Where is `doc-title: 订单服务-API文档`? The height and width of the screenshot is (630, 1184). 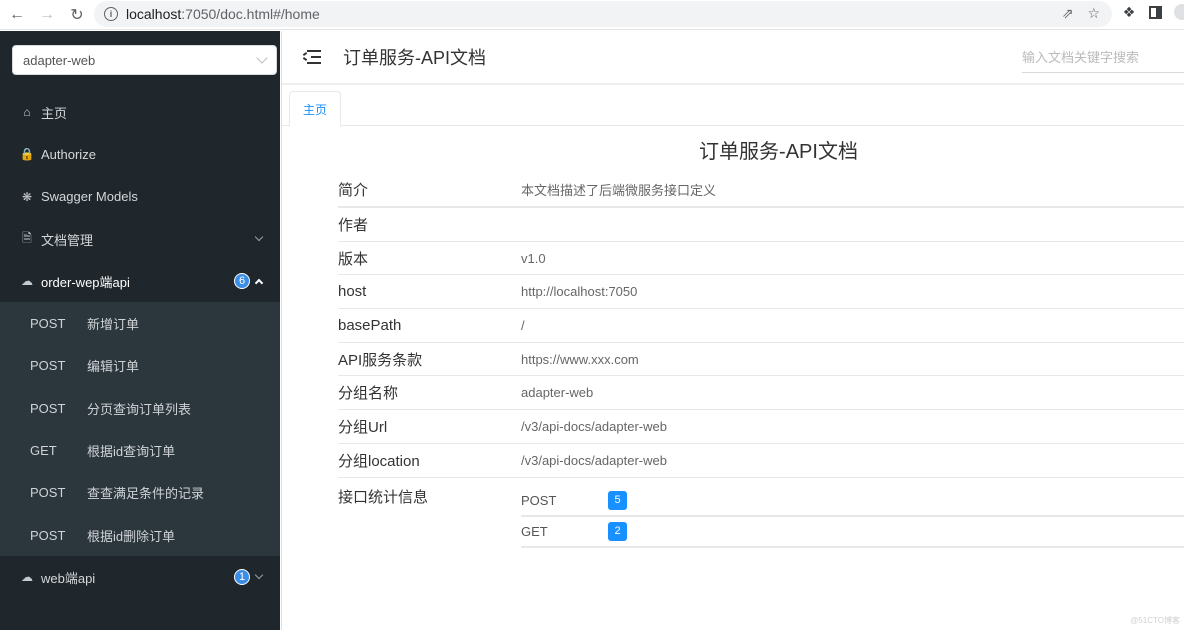 doc-title: 订单服务-API文档 is located at coordinates (778, 152).